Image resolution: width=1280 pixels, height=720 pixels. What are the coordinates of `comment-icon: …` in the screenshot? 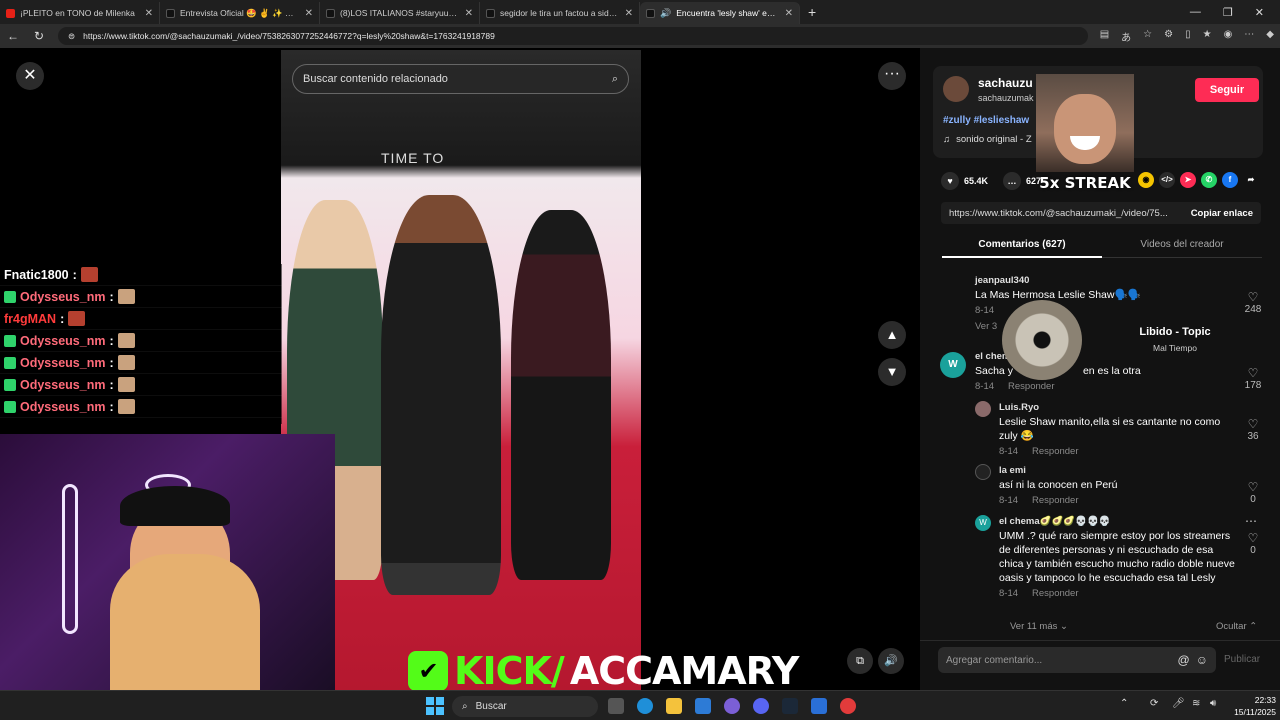 It's located at (1012, 181).